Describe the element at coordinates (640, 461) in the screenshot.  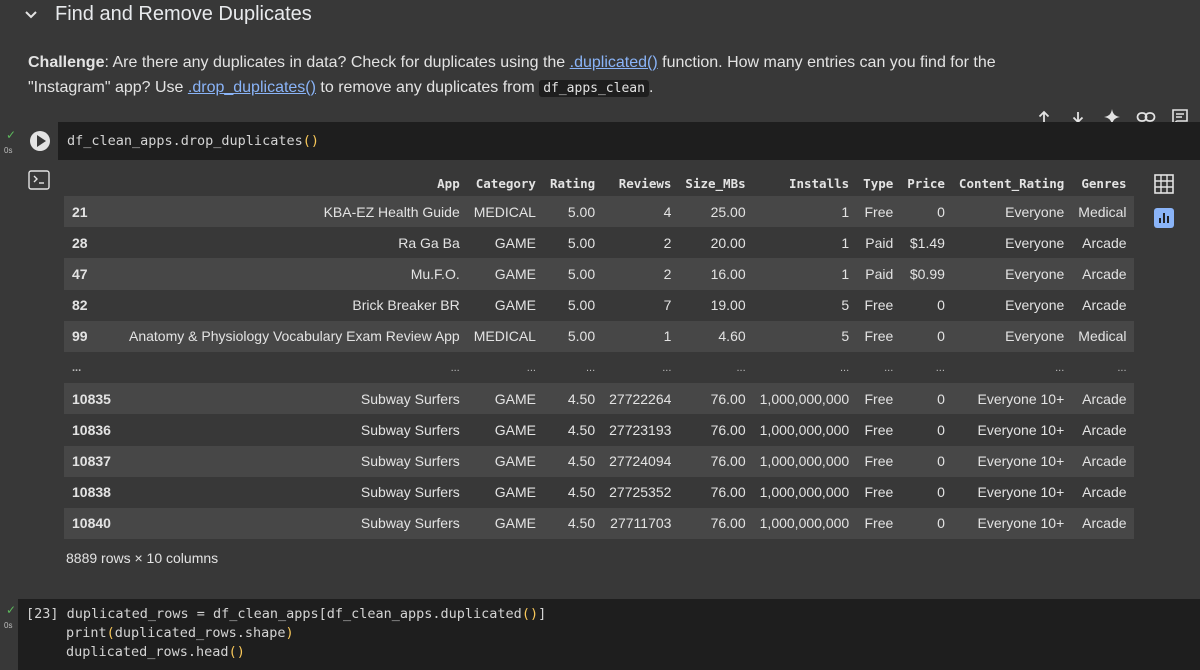
I see `table-cell: 27724094` at that location.